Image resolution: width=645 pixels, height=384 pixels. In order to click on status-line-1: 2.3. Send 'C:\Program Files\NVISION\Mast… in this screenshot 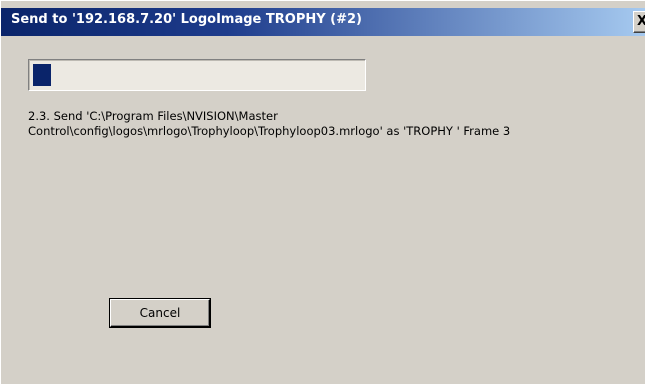, I will do `click(153, 116)`.